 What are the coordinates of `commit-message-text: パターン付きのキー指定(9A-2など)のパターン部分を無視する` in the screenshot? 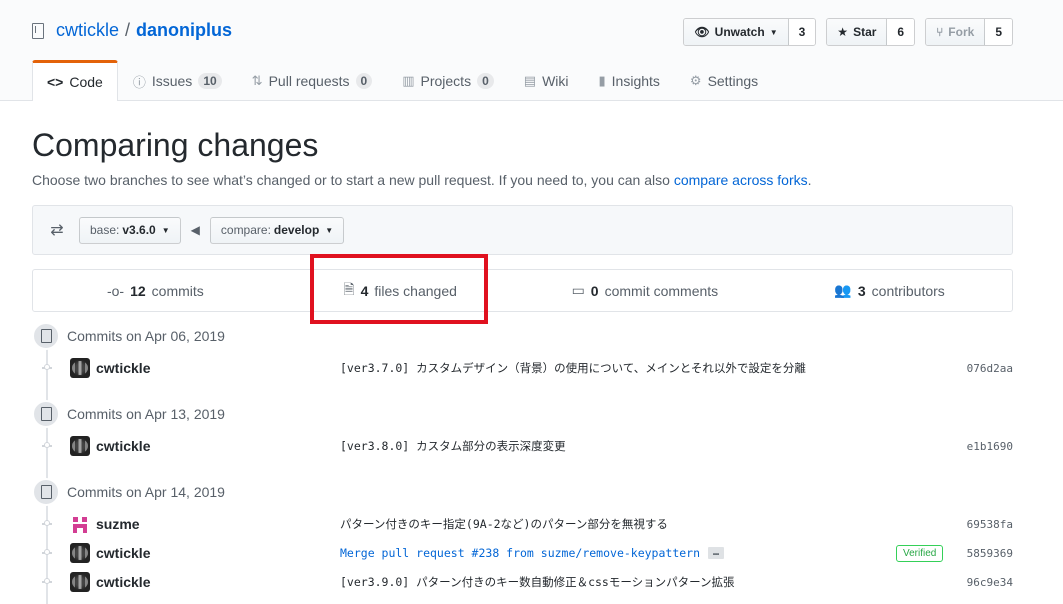 It's located at (504, 524).